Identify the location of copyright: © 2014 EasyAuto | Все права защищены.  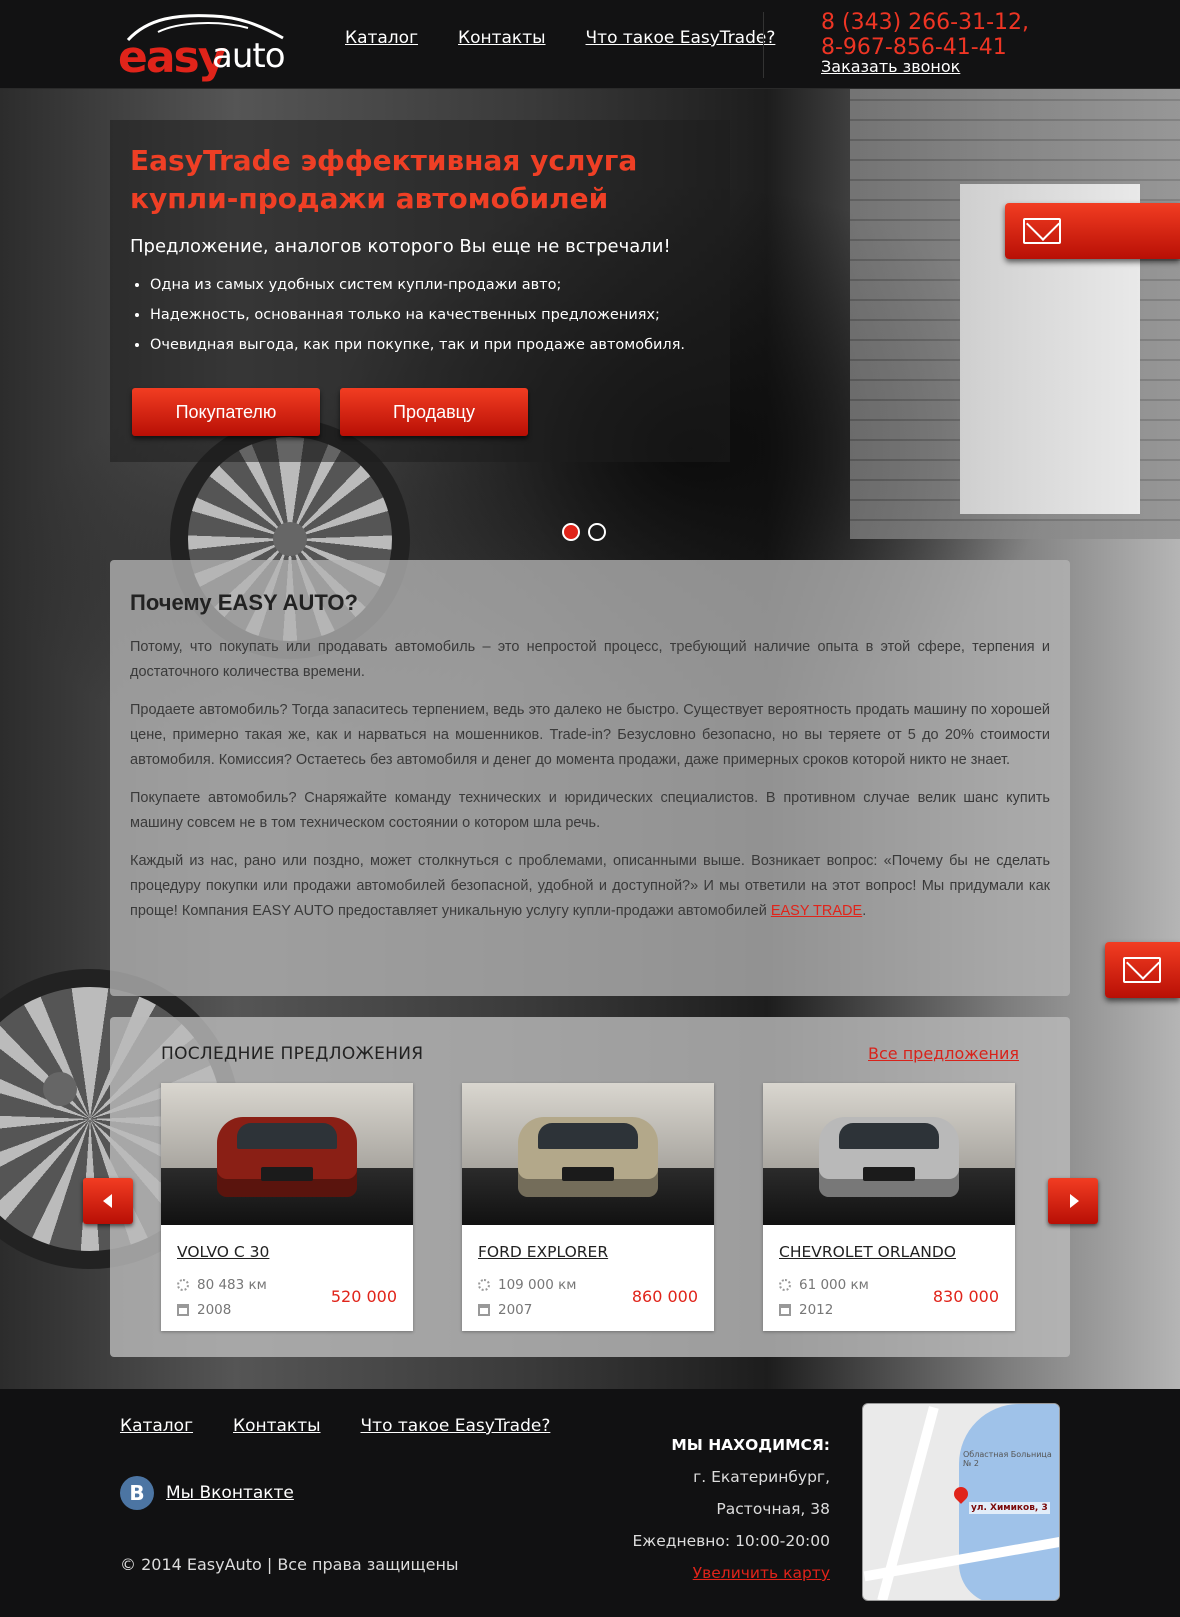
(289, 1564).